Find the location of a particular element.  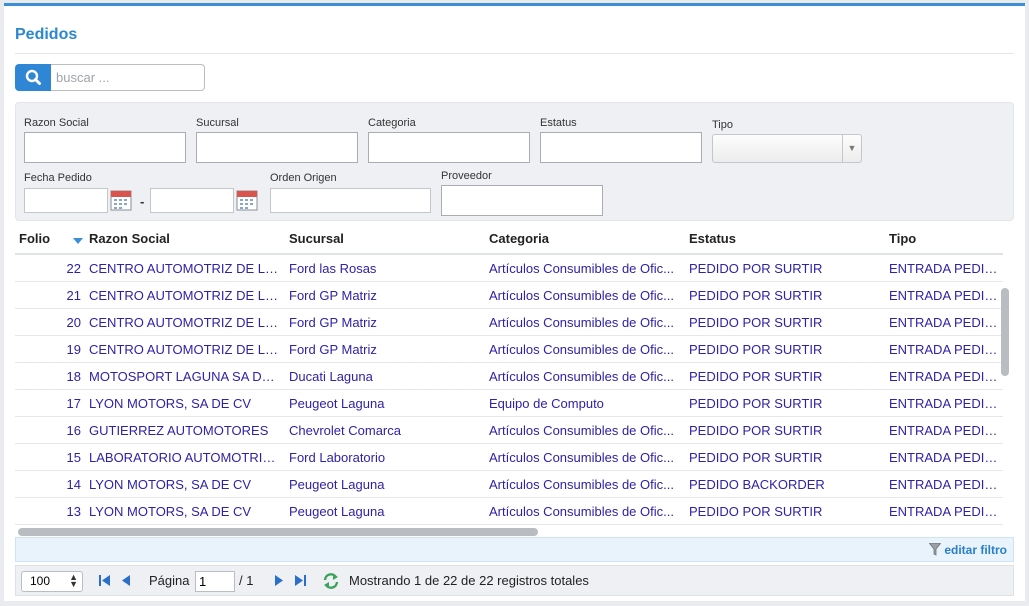

column-header-tipo: Tipo is located at coordinates (902, 238).